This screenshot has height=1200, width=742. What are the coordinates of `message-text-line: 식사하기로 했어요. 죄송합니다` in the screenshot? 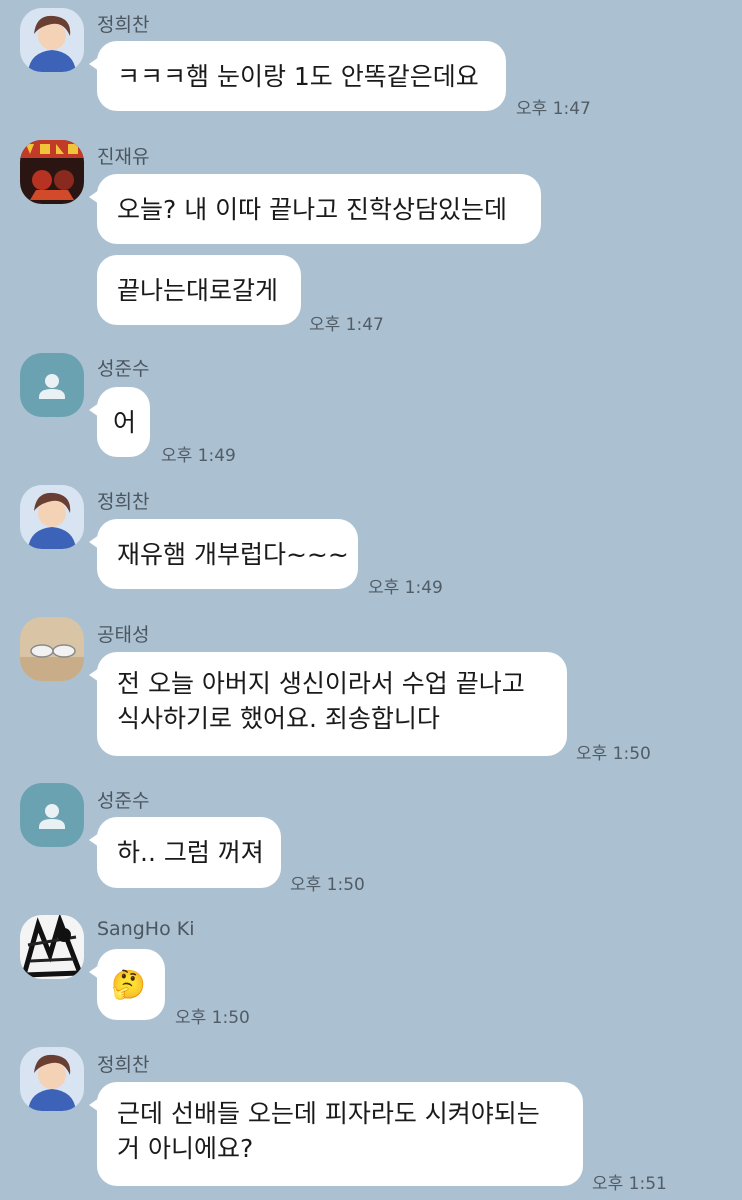 It's located at (278, 718).